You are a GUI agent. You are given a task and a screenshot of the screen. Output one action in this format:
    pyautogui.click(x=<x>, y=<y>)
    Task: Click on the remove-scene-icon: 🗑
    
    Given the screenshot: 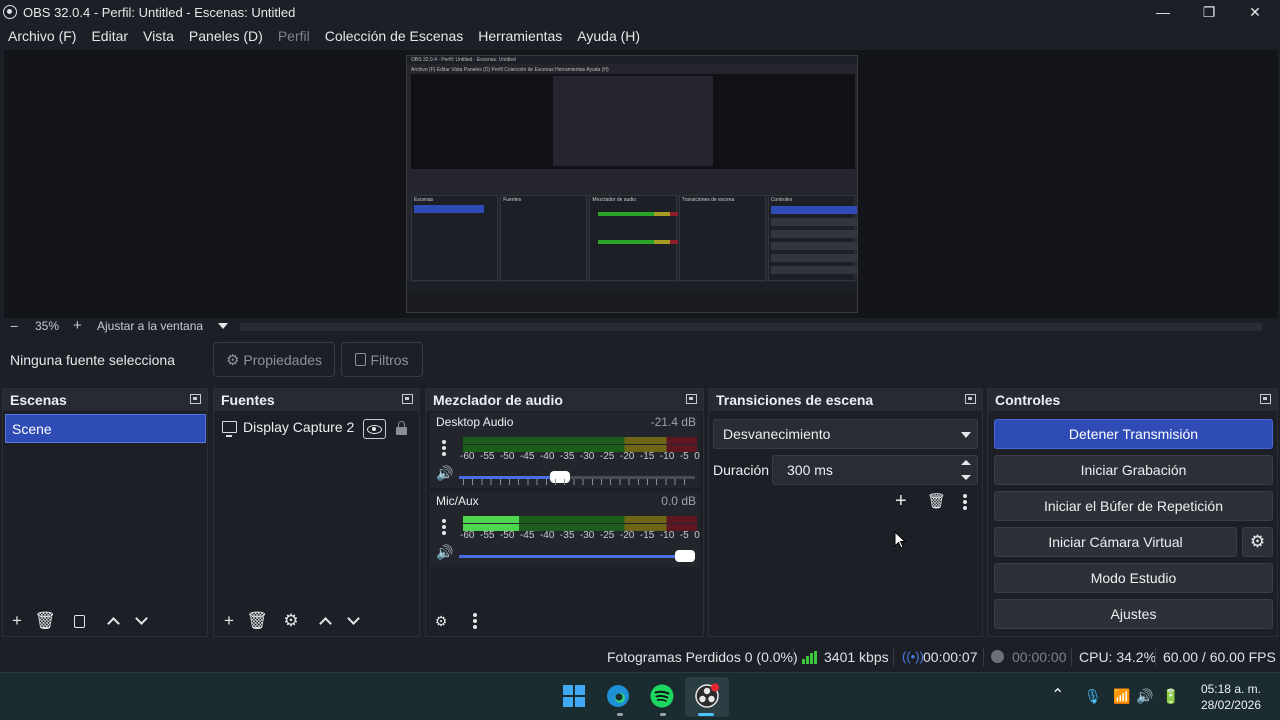 What is the action you would take?
    pyautogui.click(x=45, y=620)
    